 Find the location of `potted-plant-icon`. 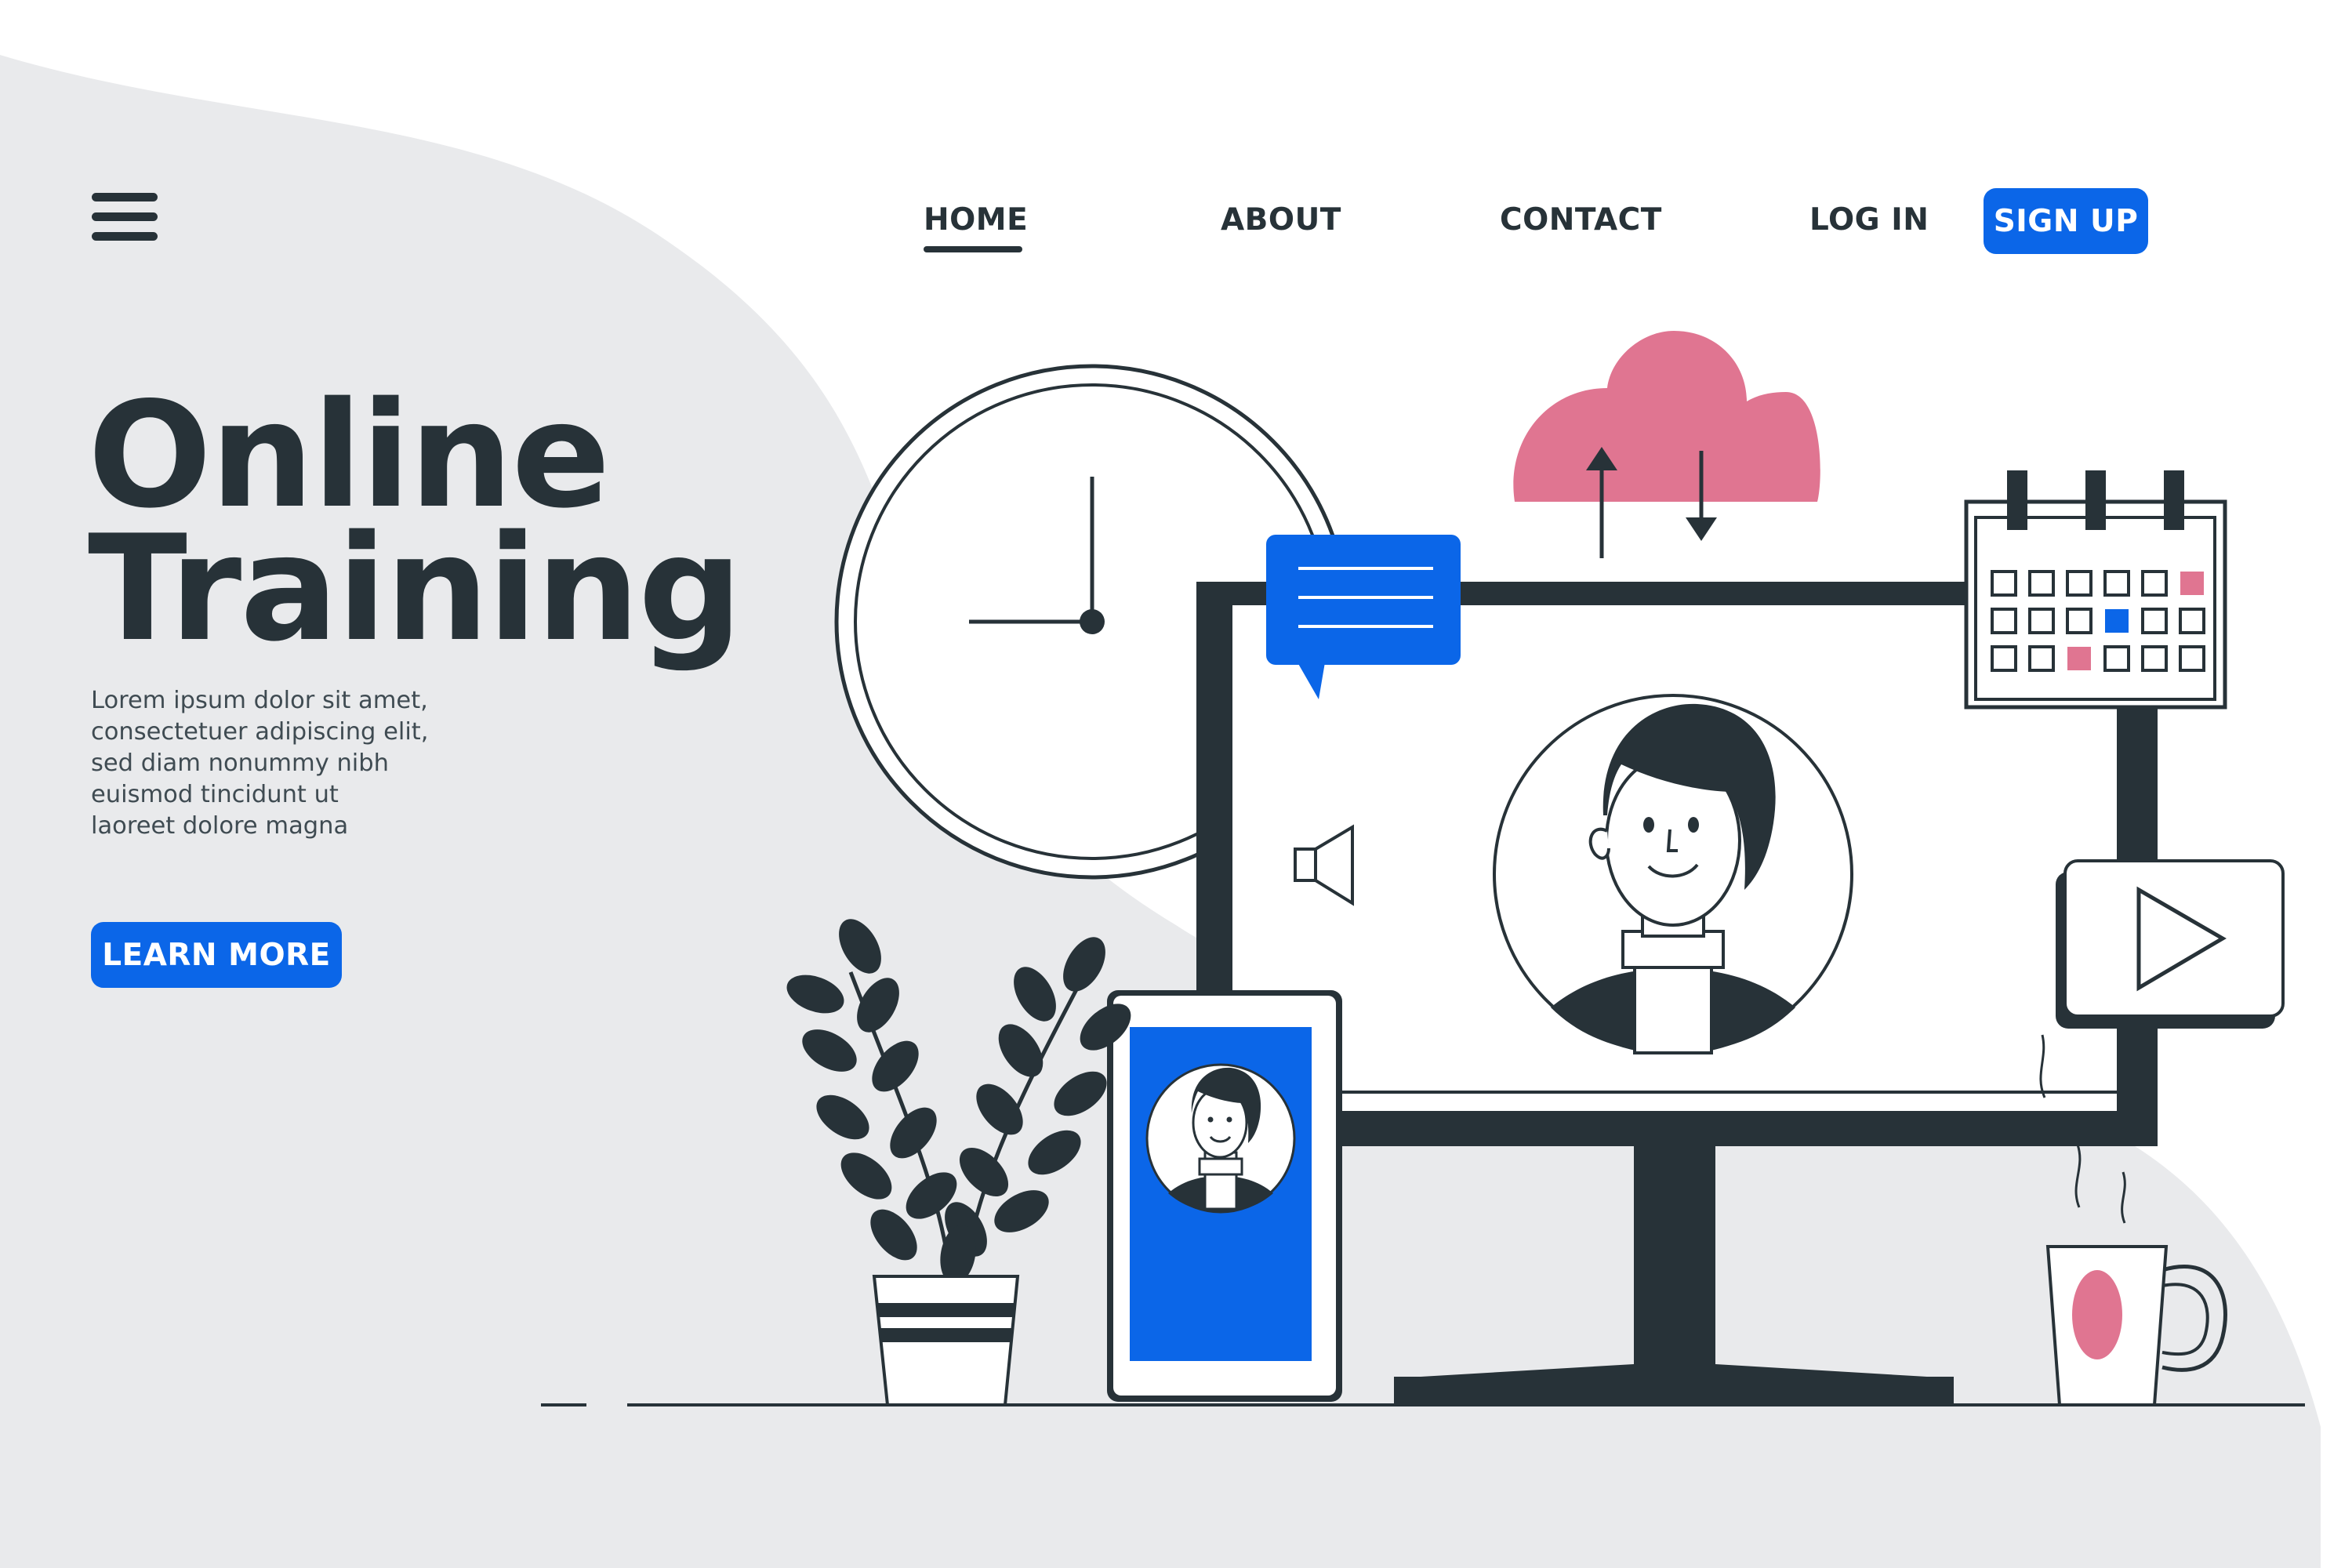

potted-plant-icon is located at coordinates (958, 1162).